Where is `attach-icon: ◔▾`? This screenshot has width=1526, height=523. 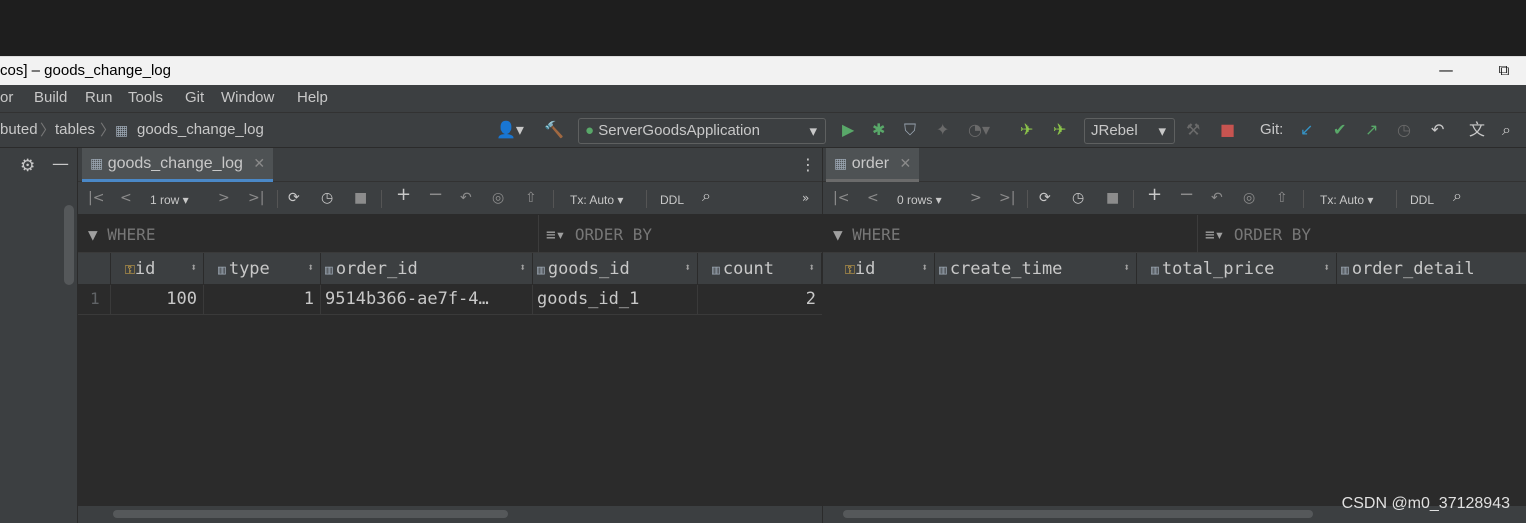 attach-icon: ◔▾ is located at coordinates (979, 130).